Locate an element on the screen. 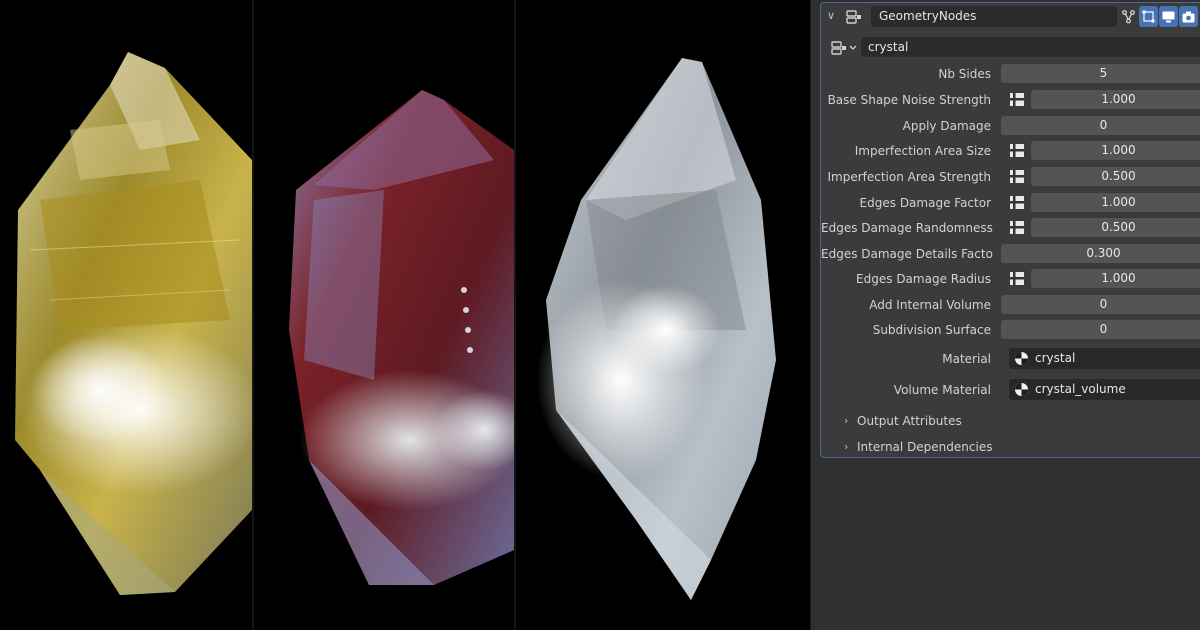 The width and height of the screenshot is (1200, 630). input-label: Edges Damage Details Facto is located at coordinates (907, 254).